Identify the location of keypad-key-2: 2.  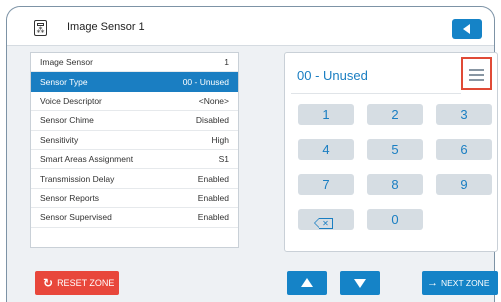
(395, 114).